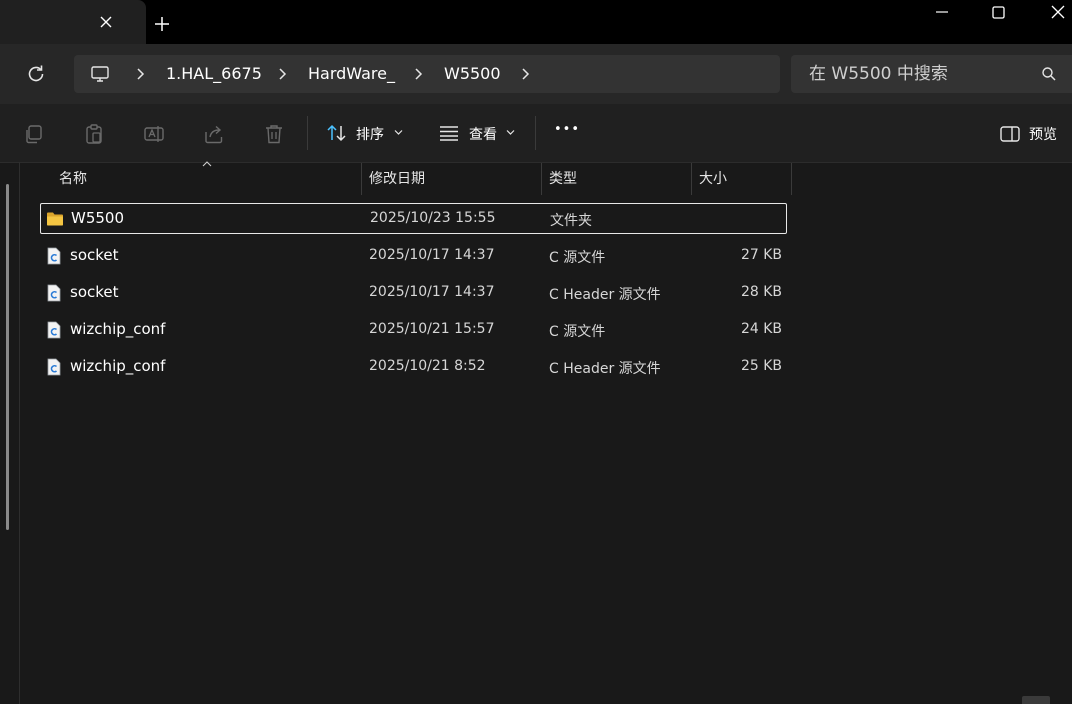 This screenshot has width=1072, height=704. What do you see at coordinates (761, 366) in the screenshot?
I see `file-size: 25 KB` at bounding box center [761, 366].